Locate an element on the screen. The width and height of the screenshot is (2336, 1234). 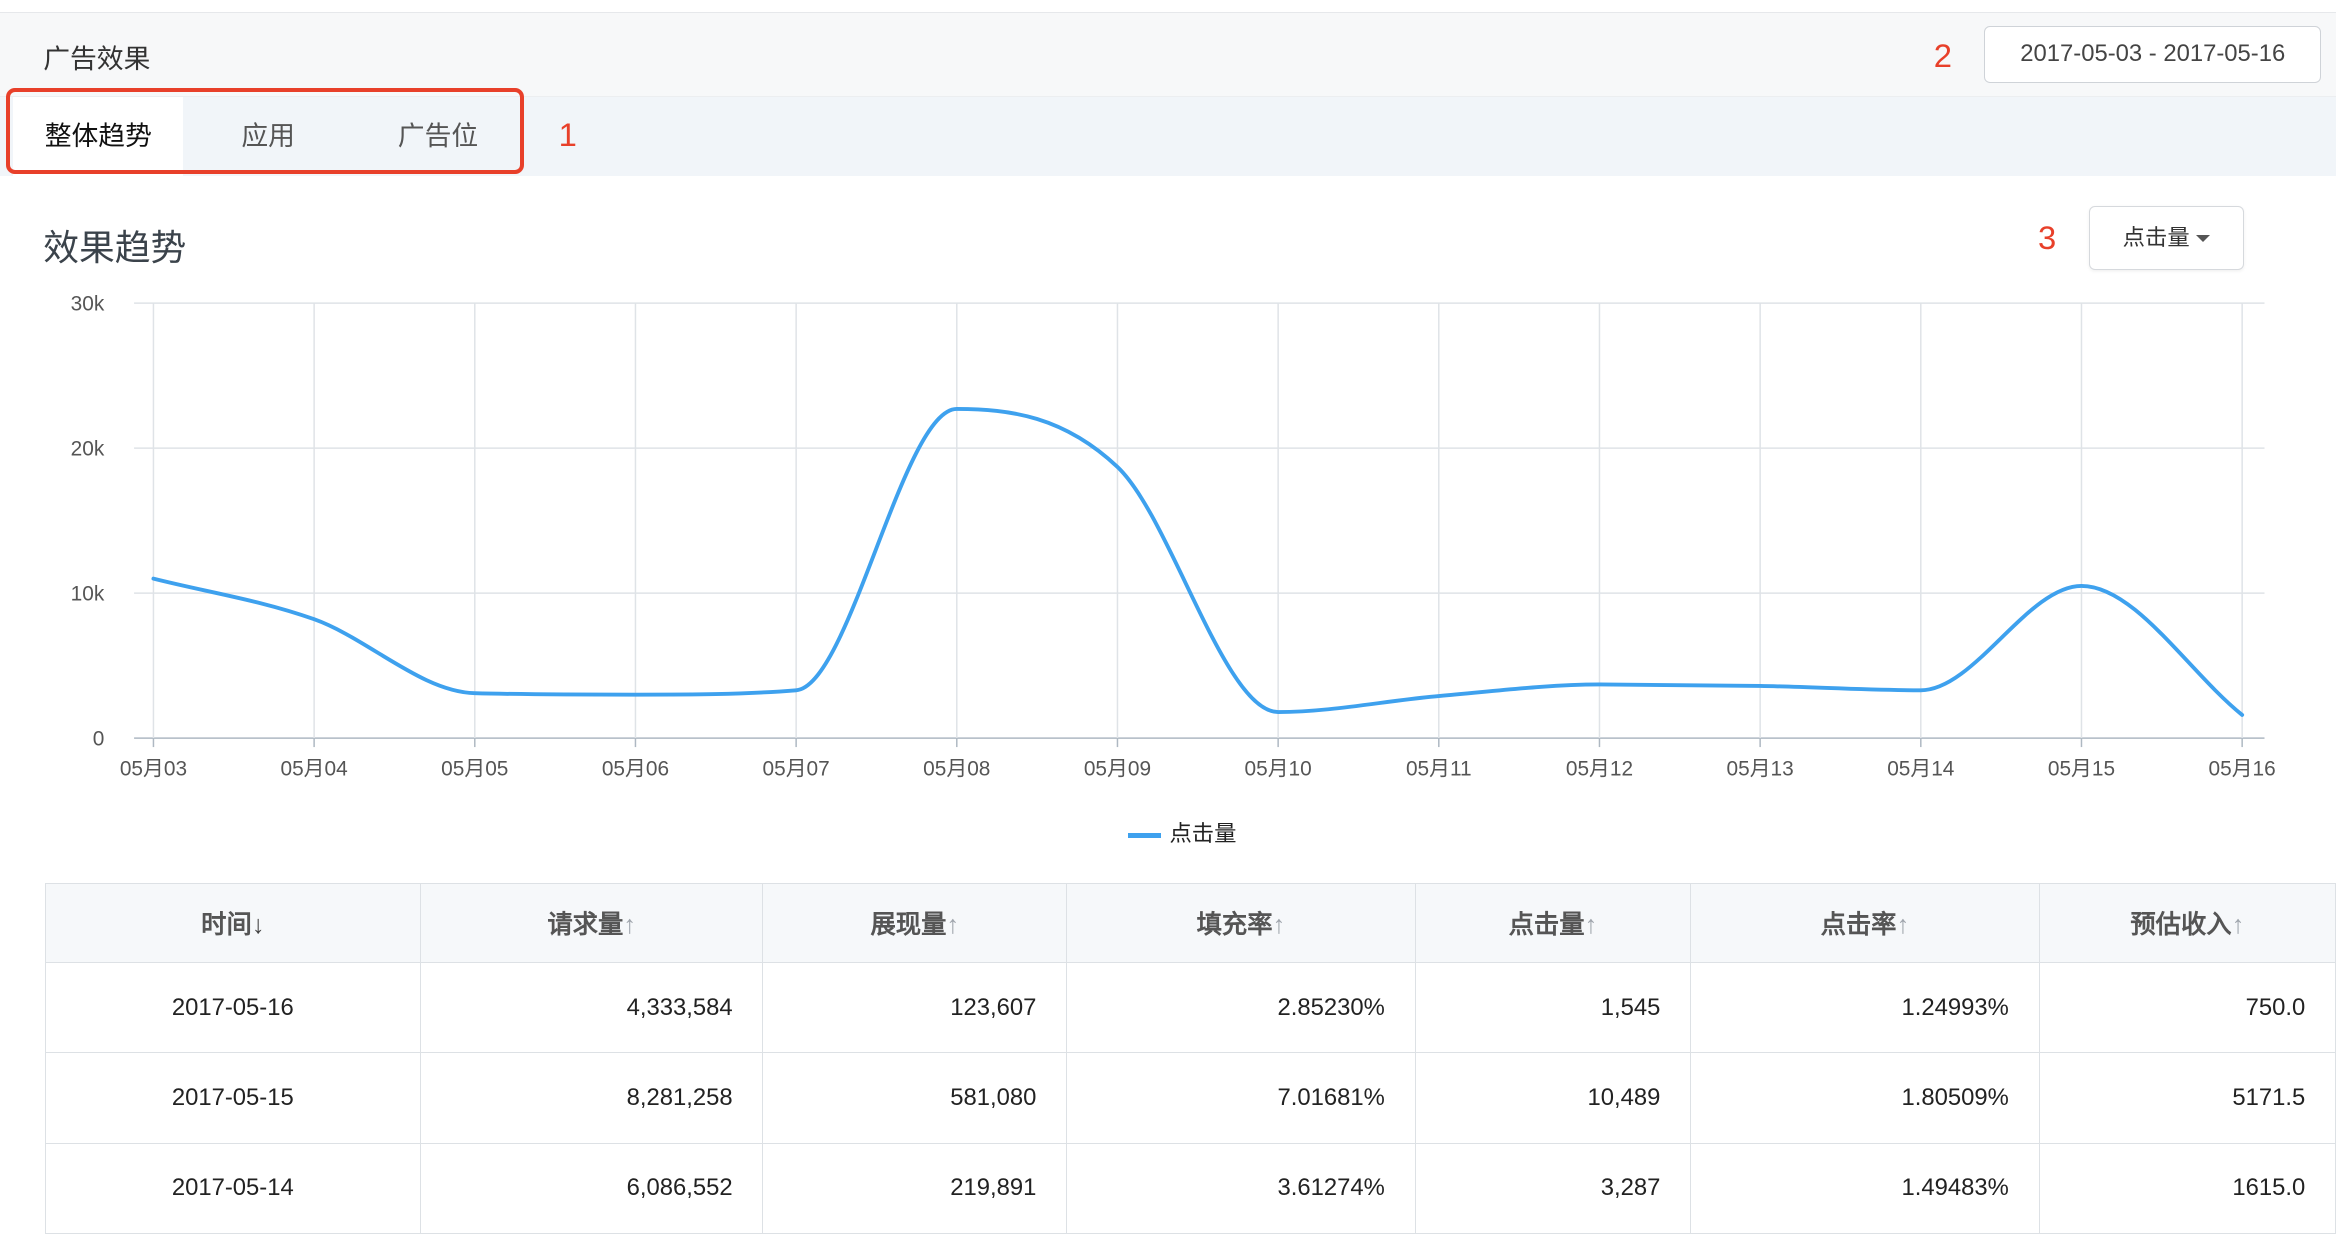
table-cell: 1.49483% is located at coordinates (1865, 1188).